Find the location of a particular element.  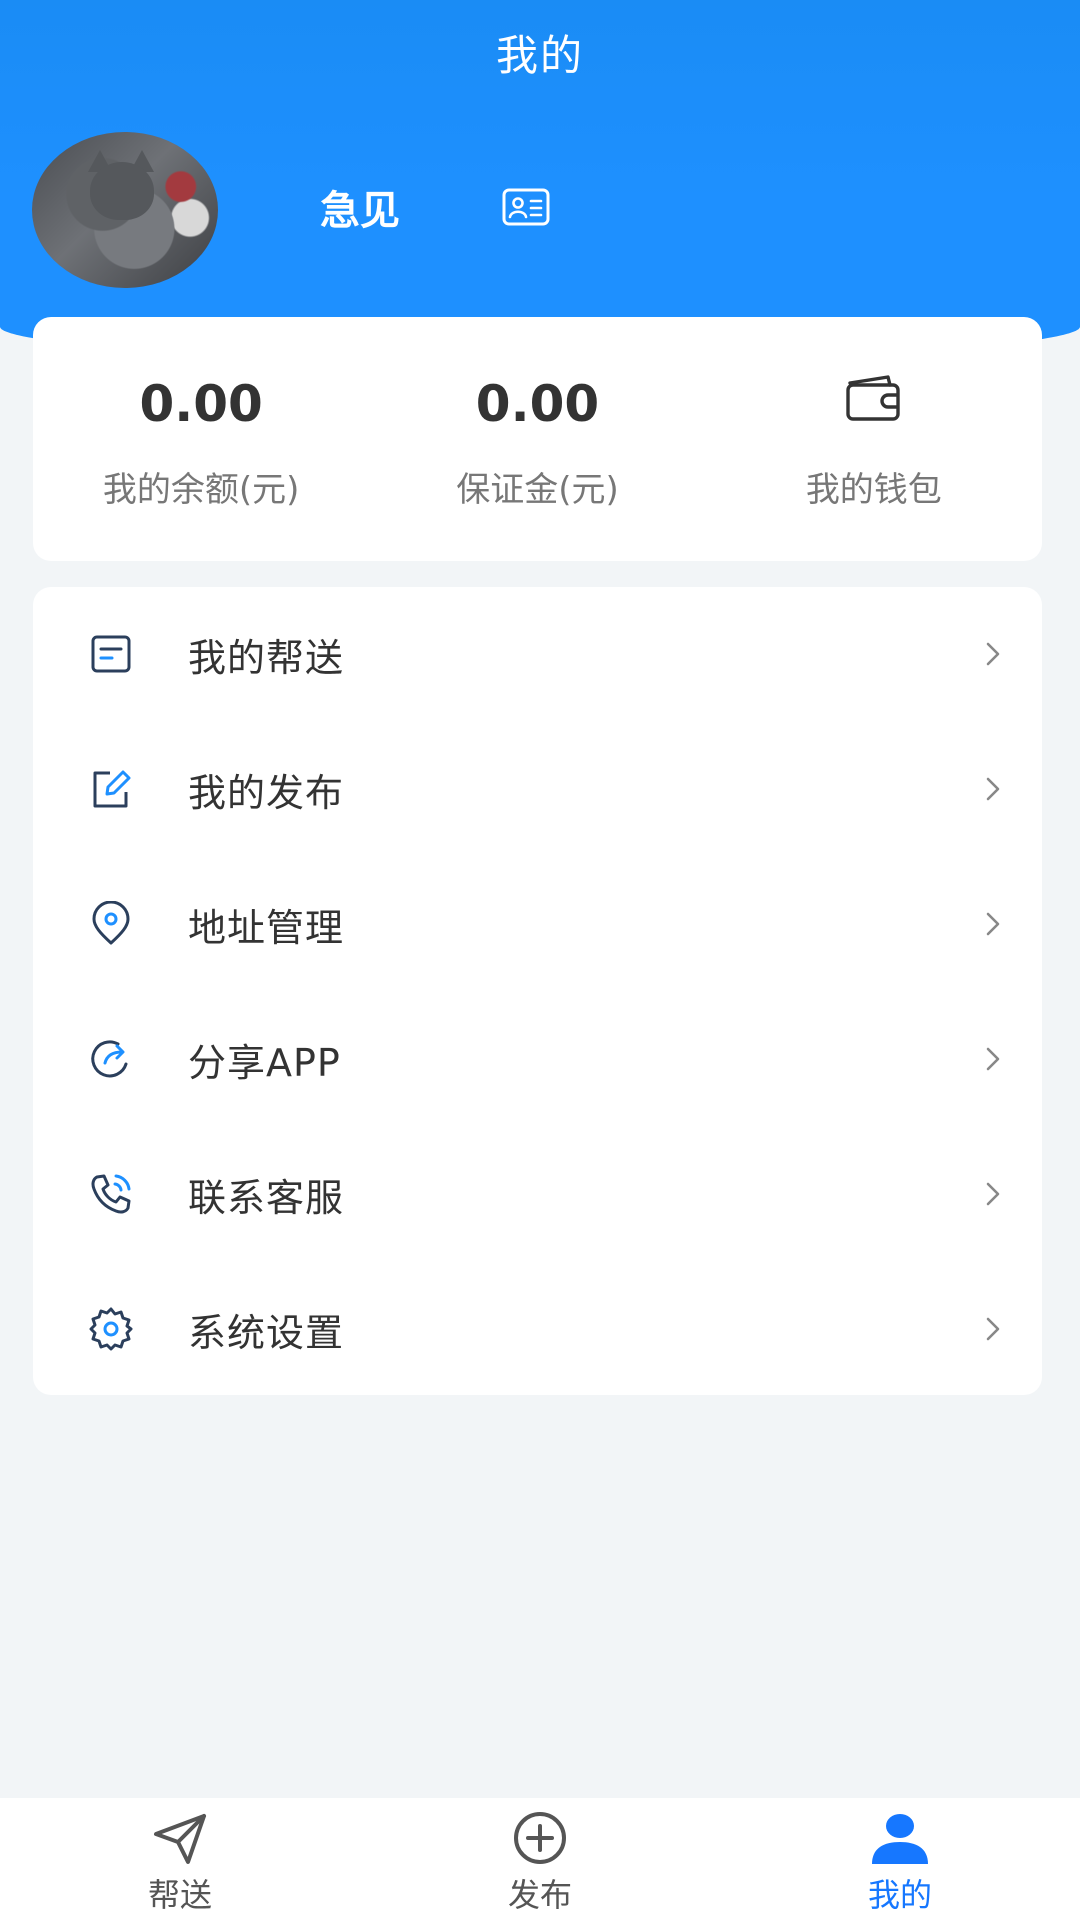

tab-label: 发布 is located at coordinates (539, 1895).